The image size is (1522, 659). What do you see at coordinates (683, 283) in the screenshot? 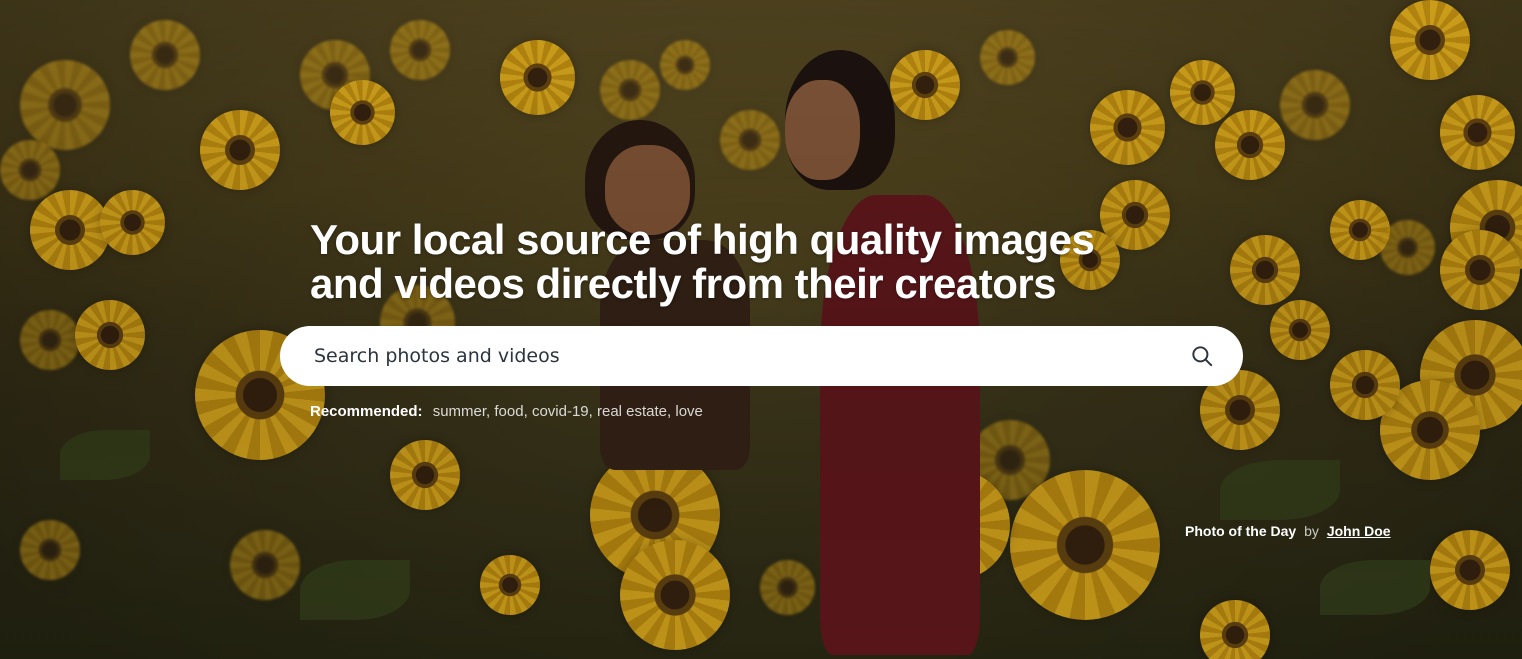
I see `headline-line-2: and videos directly from their creators` at bounding box center [683, 283].